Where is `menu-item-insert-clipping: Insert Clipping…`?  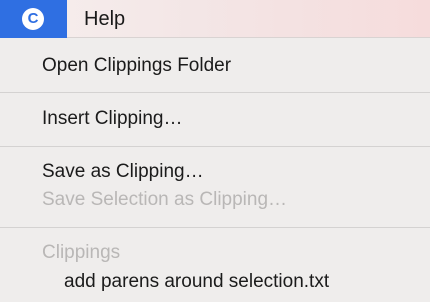
menu-item-insert-clipping: Insert Clipping… is located at coordinates (112, 119).